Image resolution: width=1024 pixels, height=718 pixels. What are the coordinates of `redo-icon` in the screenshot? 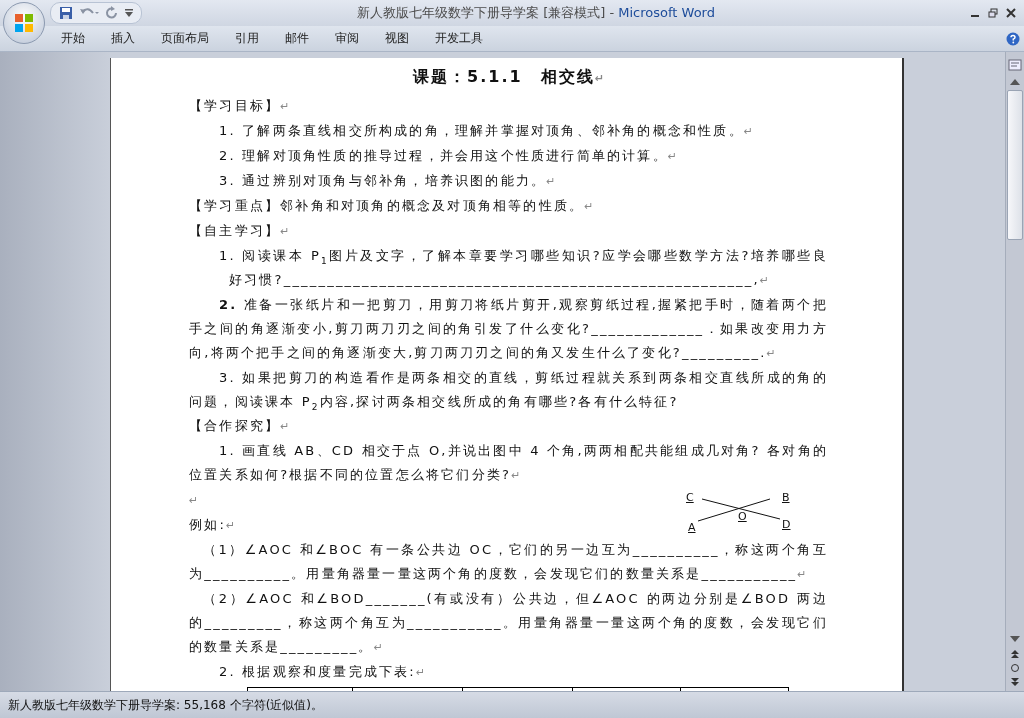 It's located at (112, 13).